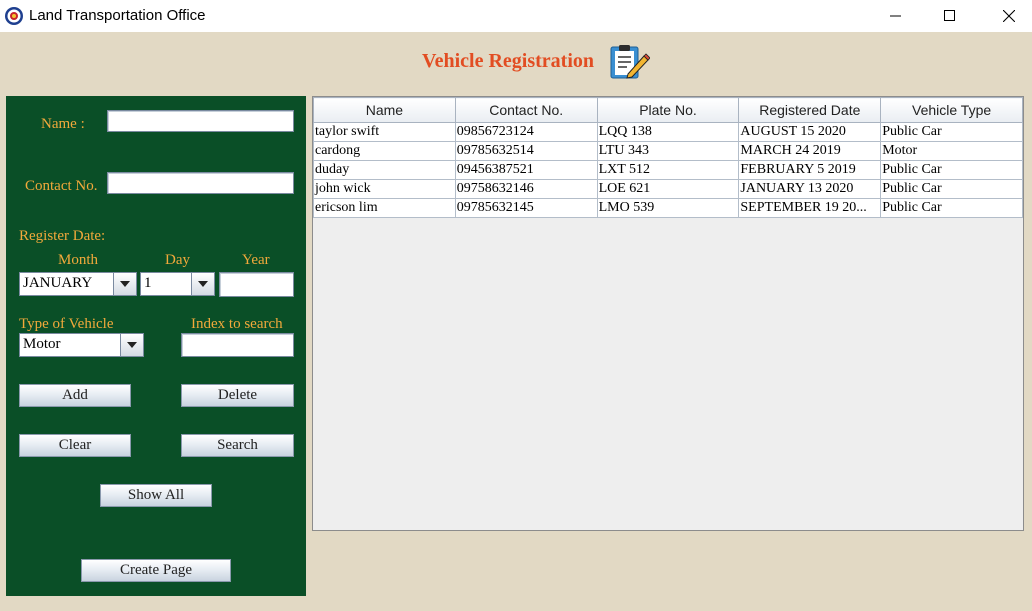 The image size is (1032, 611). I want to click on clipboard-pencil-icon, so click(629, 62).